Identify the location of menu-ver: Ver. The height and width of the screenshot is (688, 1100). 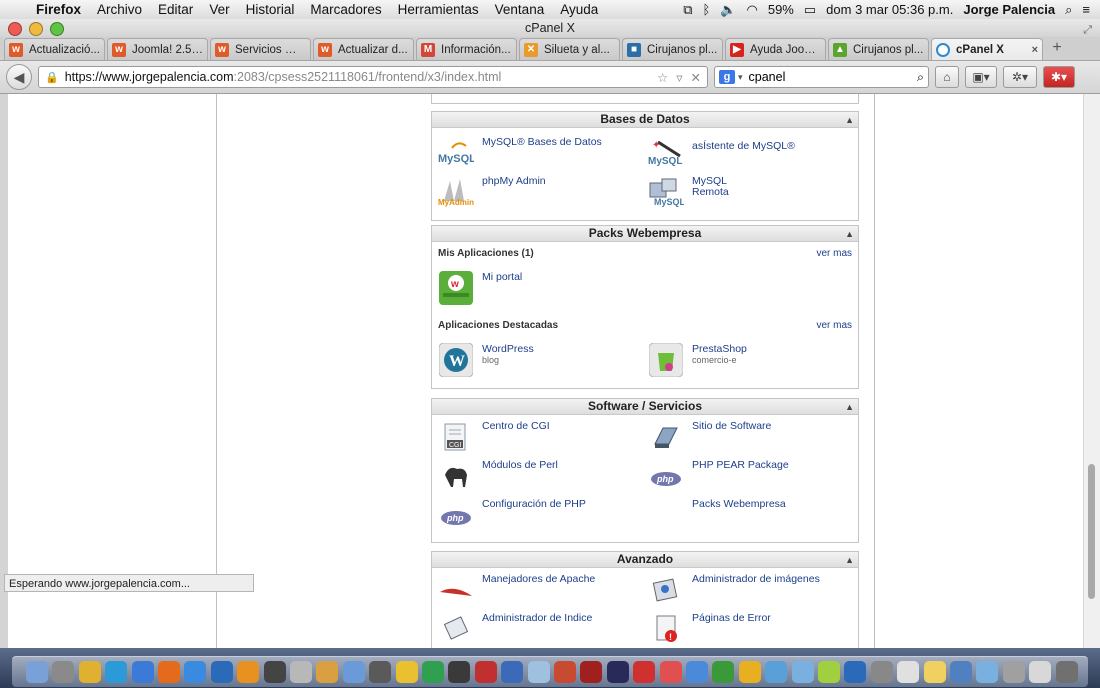
(219, 9).